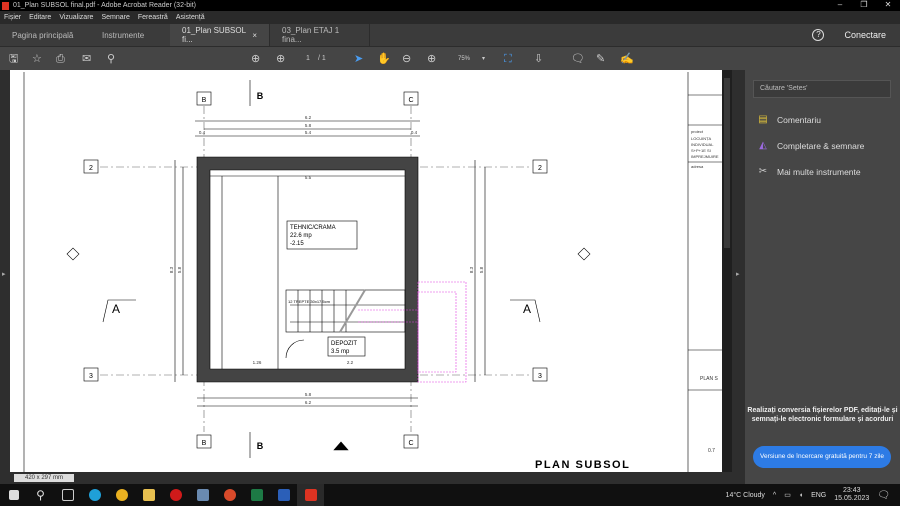  I want to click on tab-doc-subsol: 01_Plan SUBSOL fi... ×, so click(220, 35).